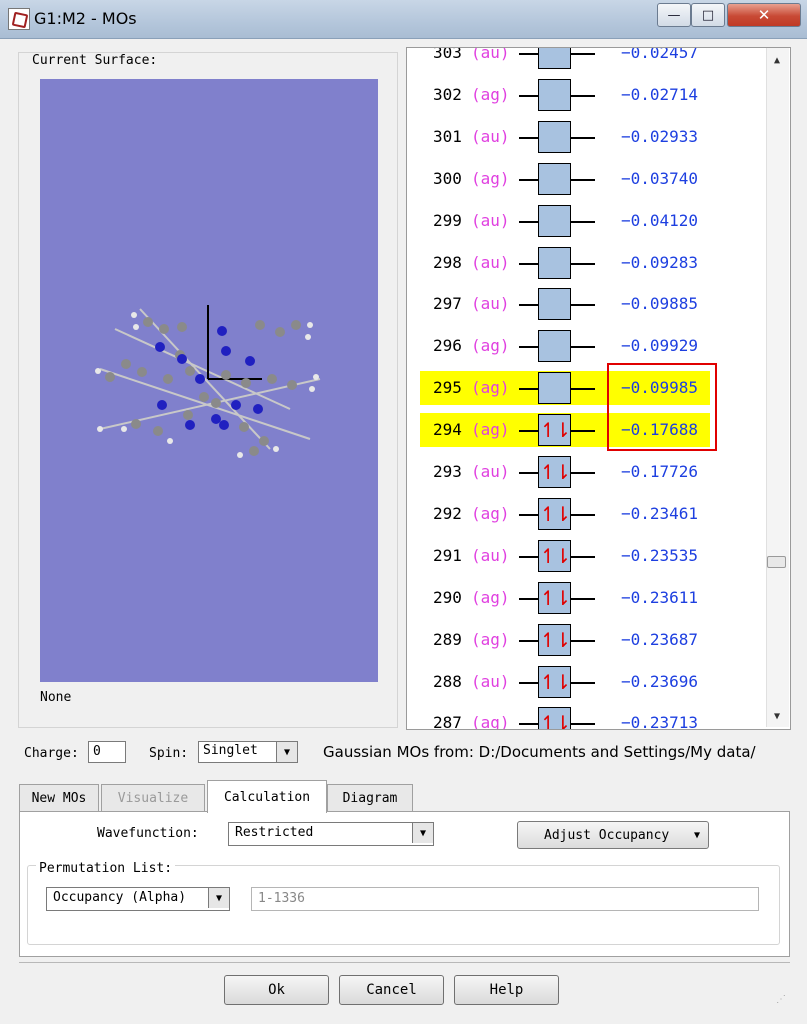 The width and height of the screenshot is (807, 1024). What do you see at coordinates (447, 597) in the screenshot?
I see `mo-number: 290` at bounding box center [447, 597].